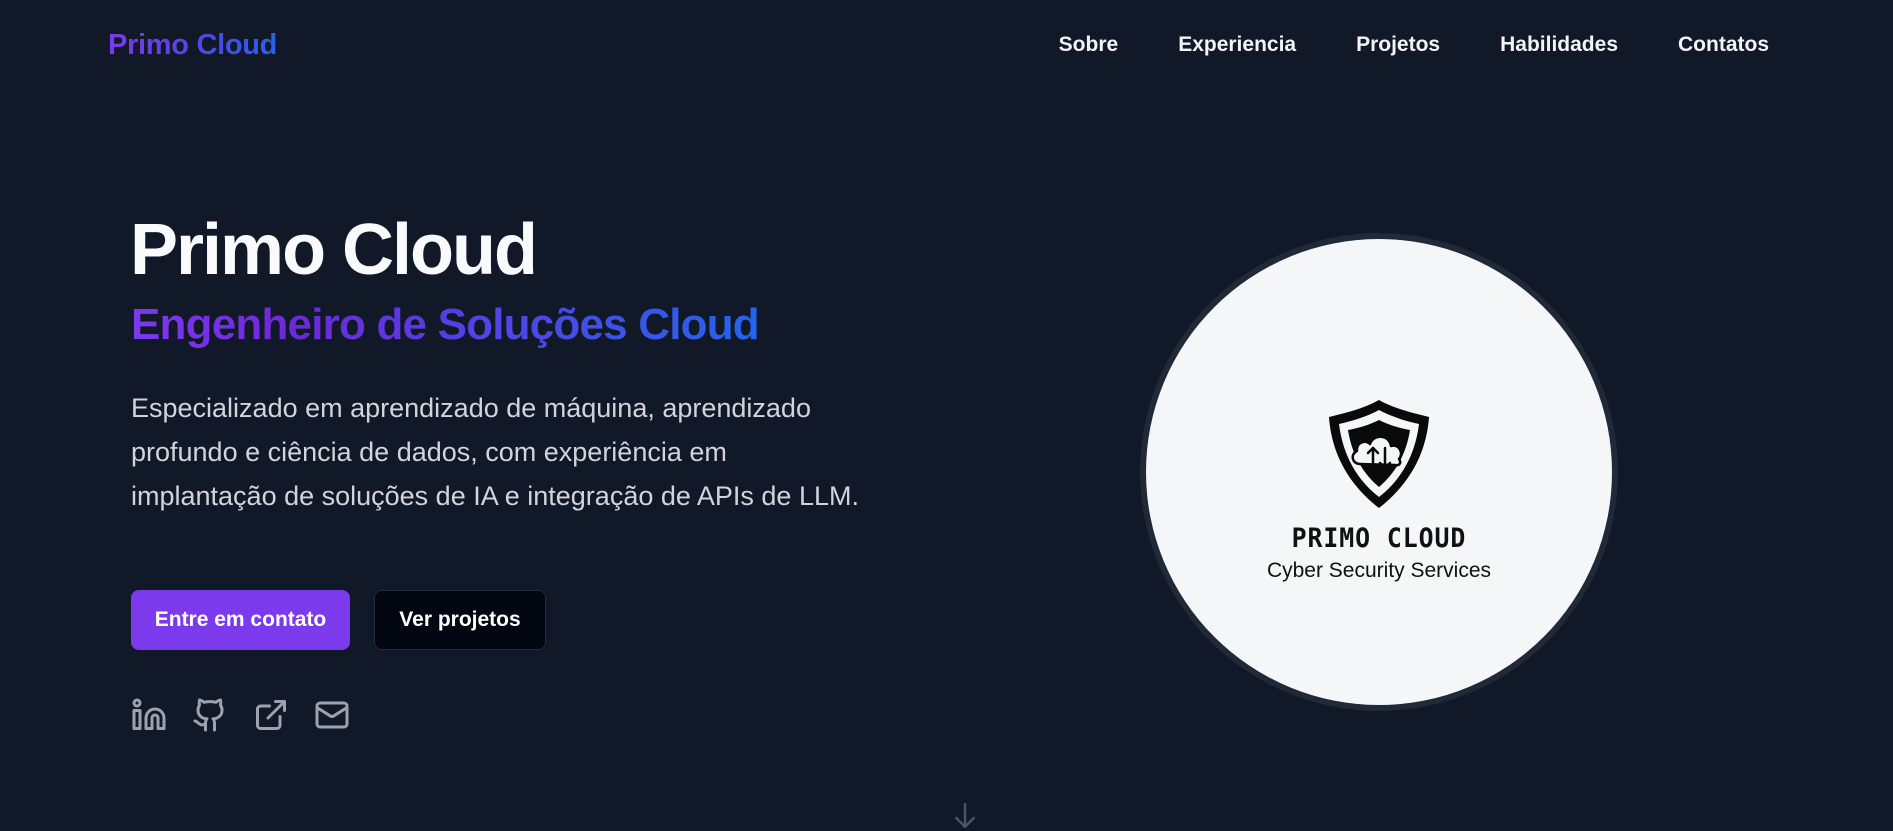  I want to click on shield-cloud-icon, so click(1379, 454).